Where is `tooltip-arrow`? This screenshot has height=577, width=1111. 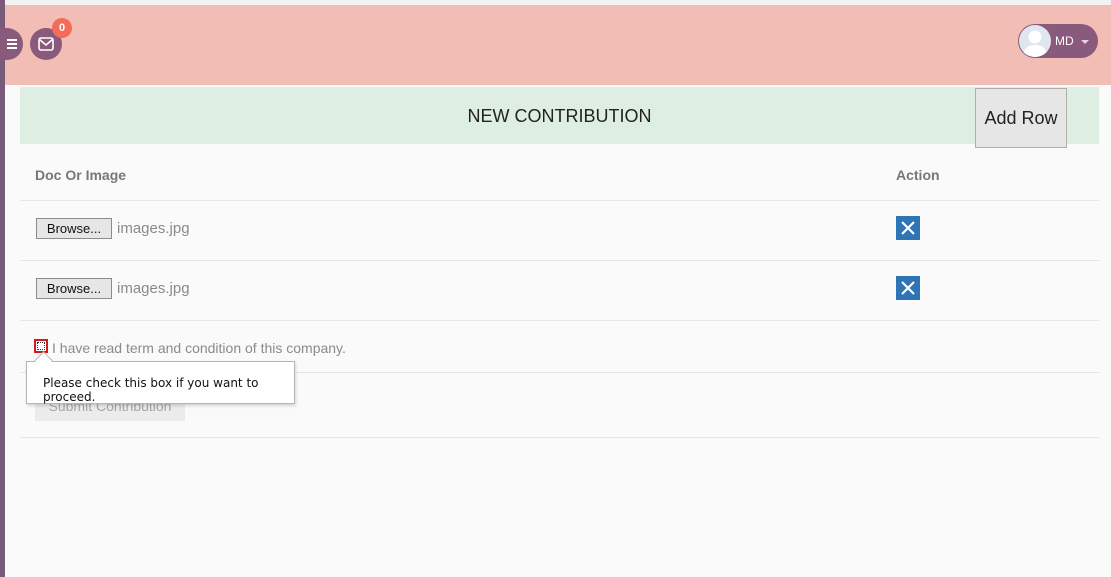
tooltip-arrow is located at coordinates (43, 360).